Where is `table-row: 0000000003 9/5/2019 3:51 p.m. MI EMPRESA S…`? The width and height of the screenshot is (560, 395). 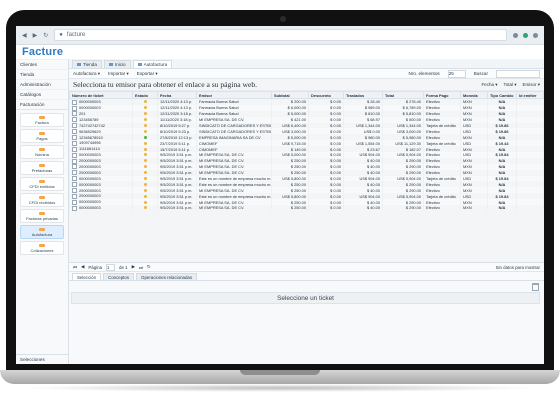
table-row: 0000000003 9/5/2019 3:51 p.m. MI EMPRESA S… is located at coordinates (306, 208).